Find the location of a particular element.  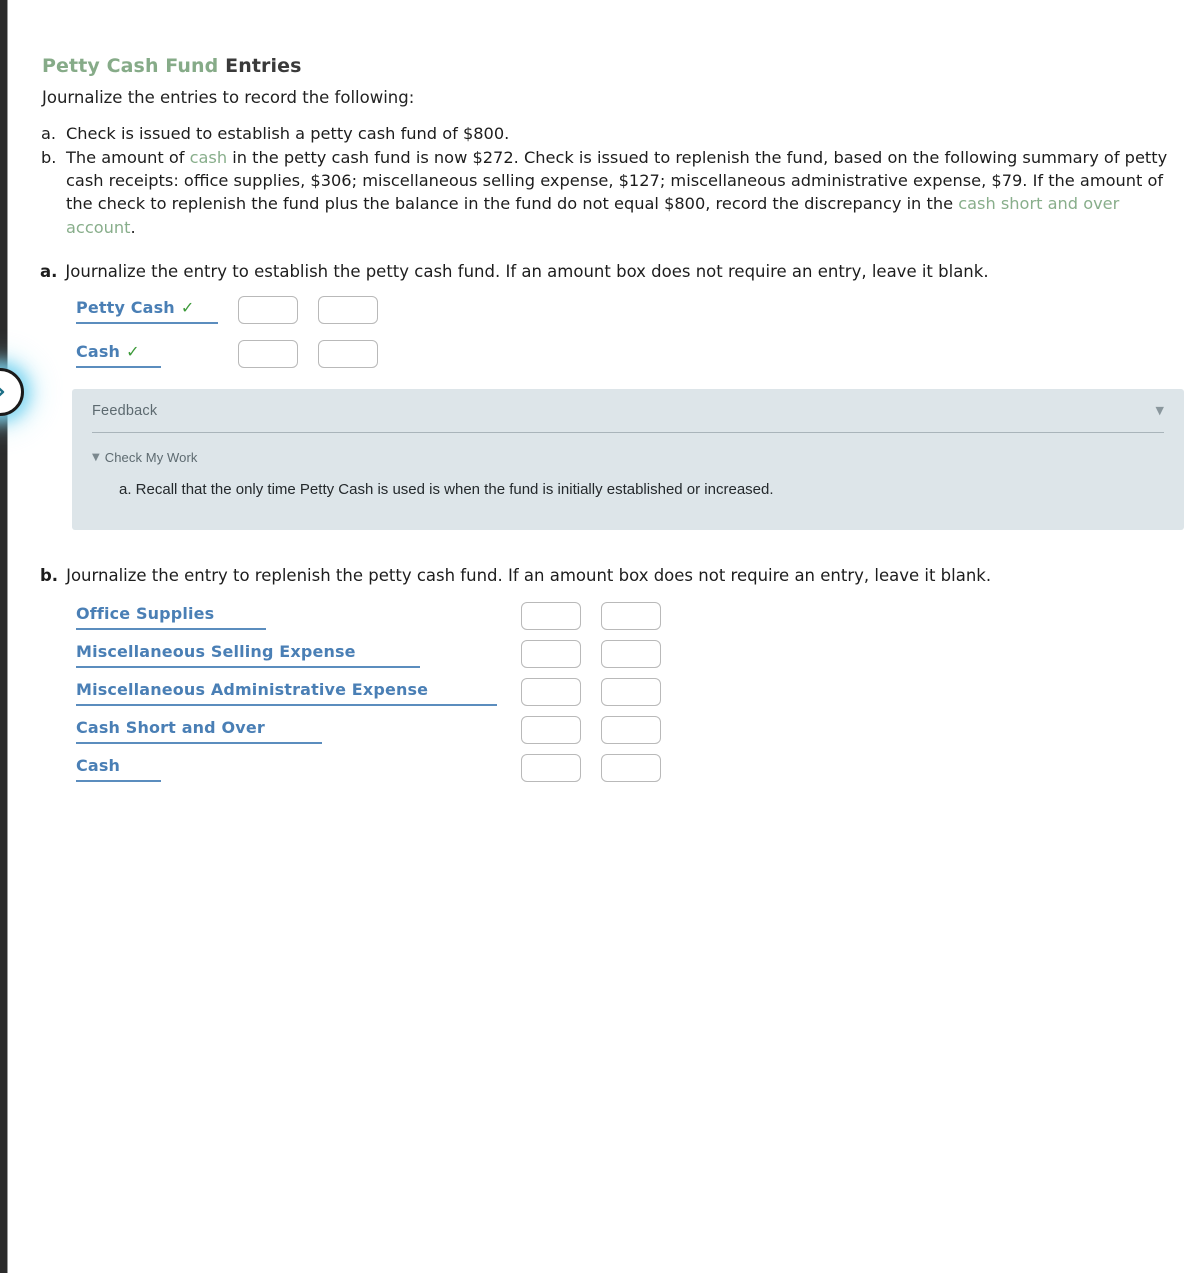

problem-segment: The amount of is located at coordinates (128, 158).